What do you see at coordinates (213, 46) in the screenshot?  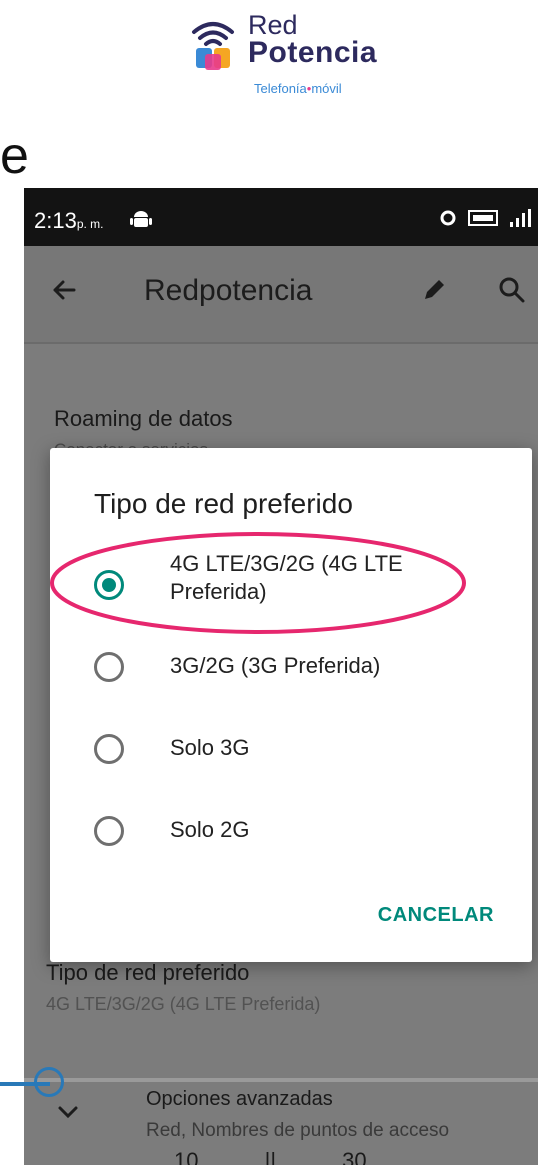 I see `wifi-logo-icon` at bounding box center [213, 46].